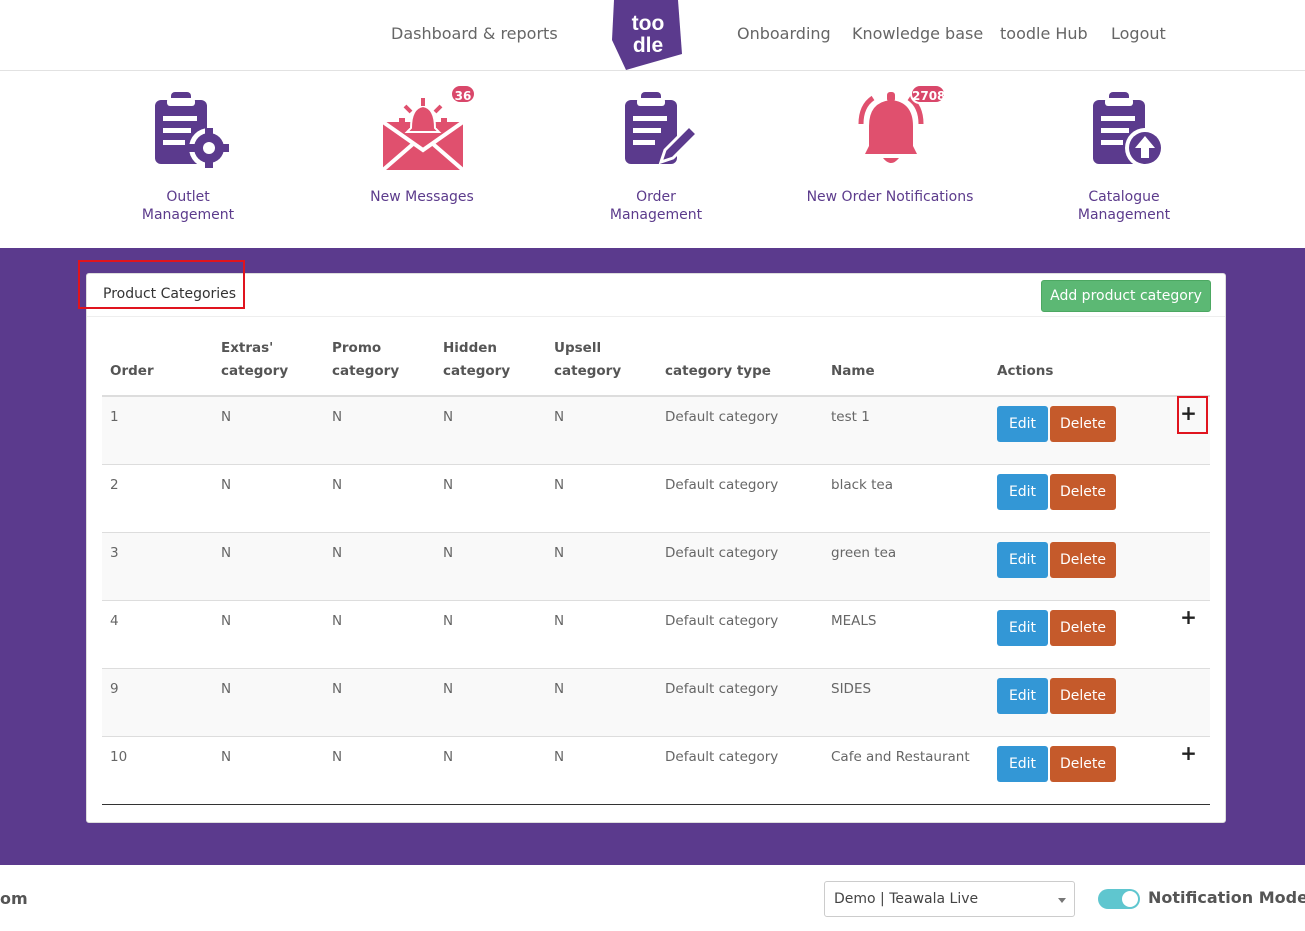 The height and width of the screenshot is (931, 1305). I want to click on clipboard-upload-icon, so click(1124, 131).